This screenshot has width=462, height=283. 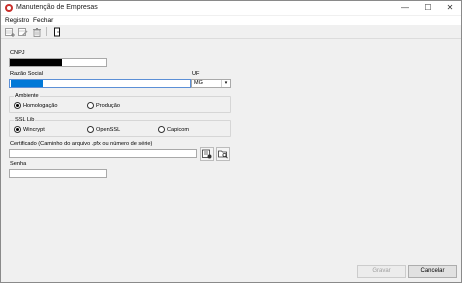 I want to click on folder-search-icon, so click(x=223, y=154).